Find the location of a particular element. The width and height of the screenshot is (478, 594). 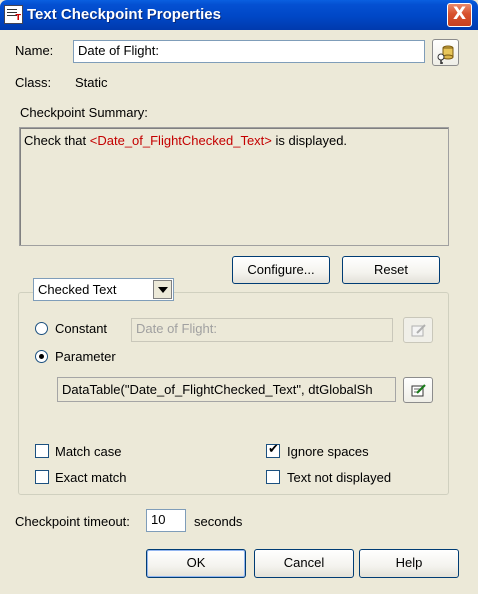

help-button: Help is located at coordinates (409, 563).